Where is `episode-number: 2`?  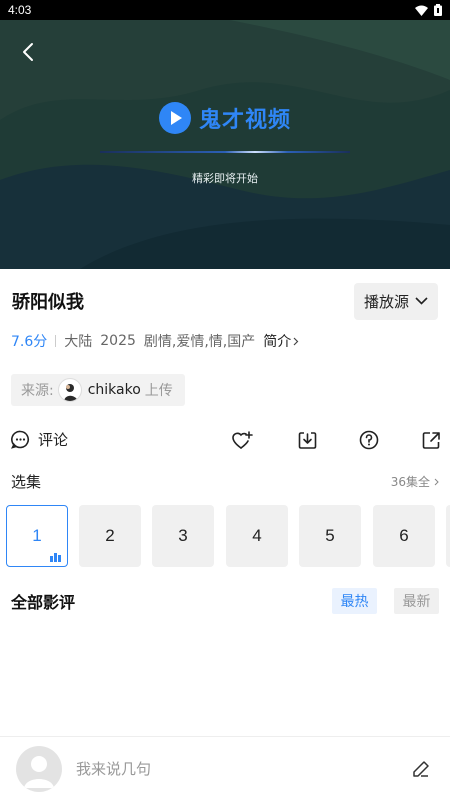
episode-number: 2 is located at coordinates (110, 535).